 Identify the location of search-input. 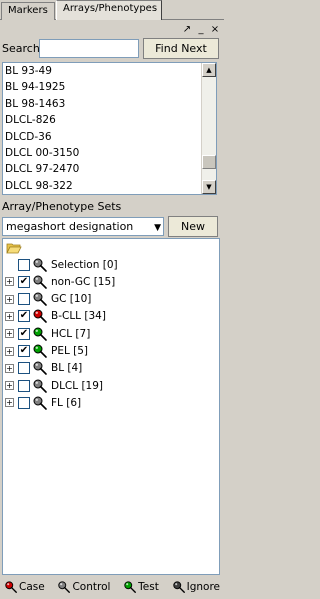
(89, 48).